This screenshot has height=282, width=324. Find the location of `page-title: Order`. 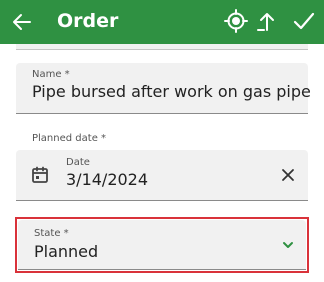

page-title: Order is located at coordinates (88, 21).